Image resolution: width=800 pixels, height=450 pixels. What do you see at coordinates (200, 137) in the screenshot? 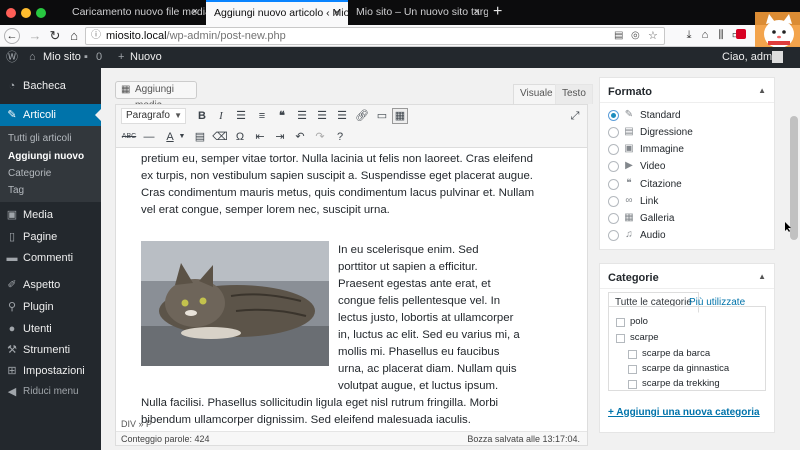
I see `paste-text-icon: ▤` at bounding box center [200, 137].